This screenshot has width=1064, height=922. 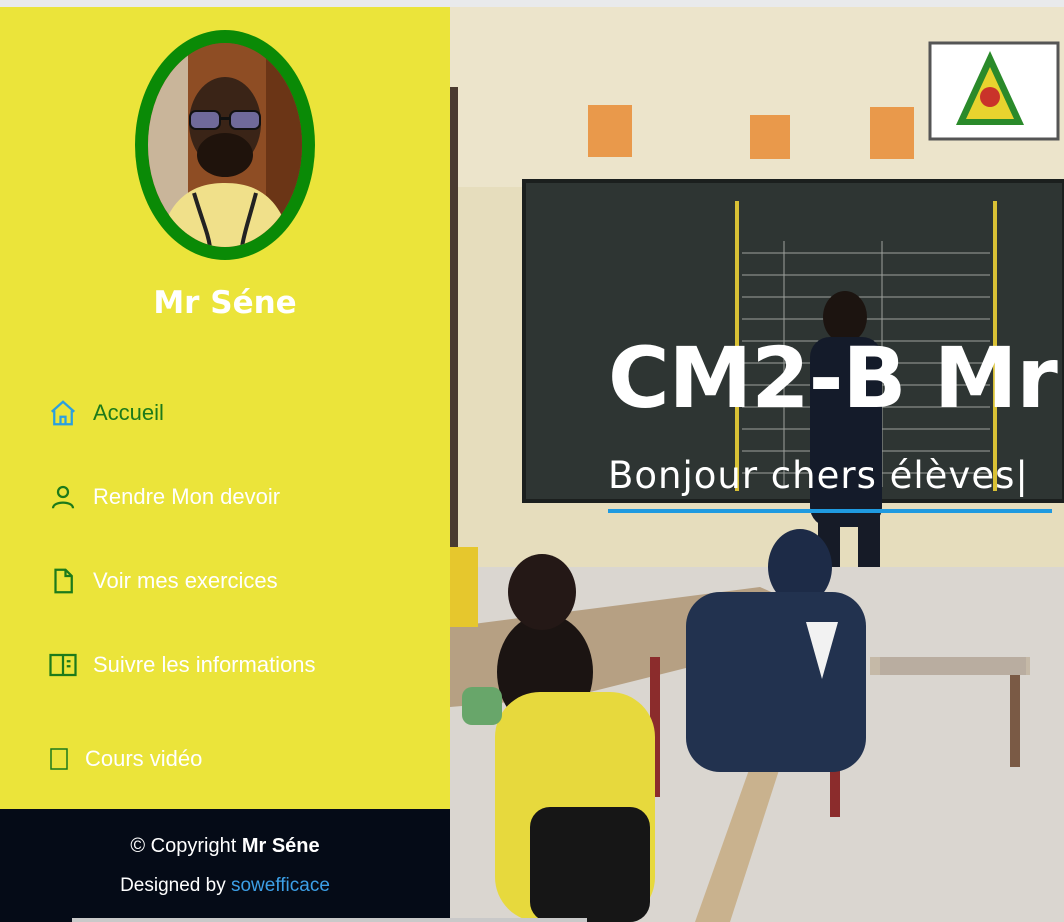 I want to click on video-icon, so click(x=59, y=759).